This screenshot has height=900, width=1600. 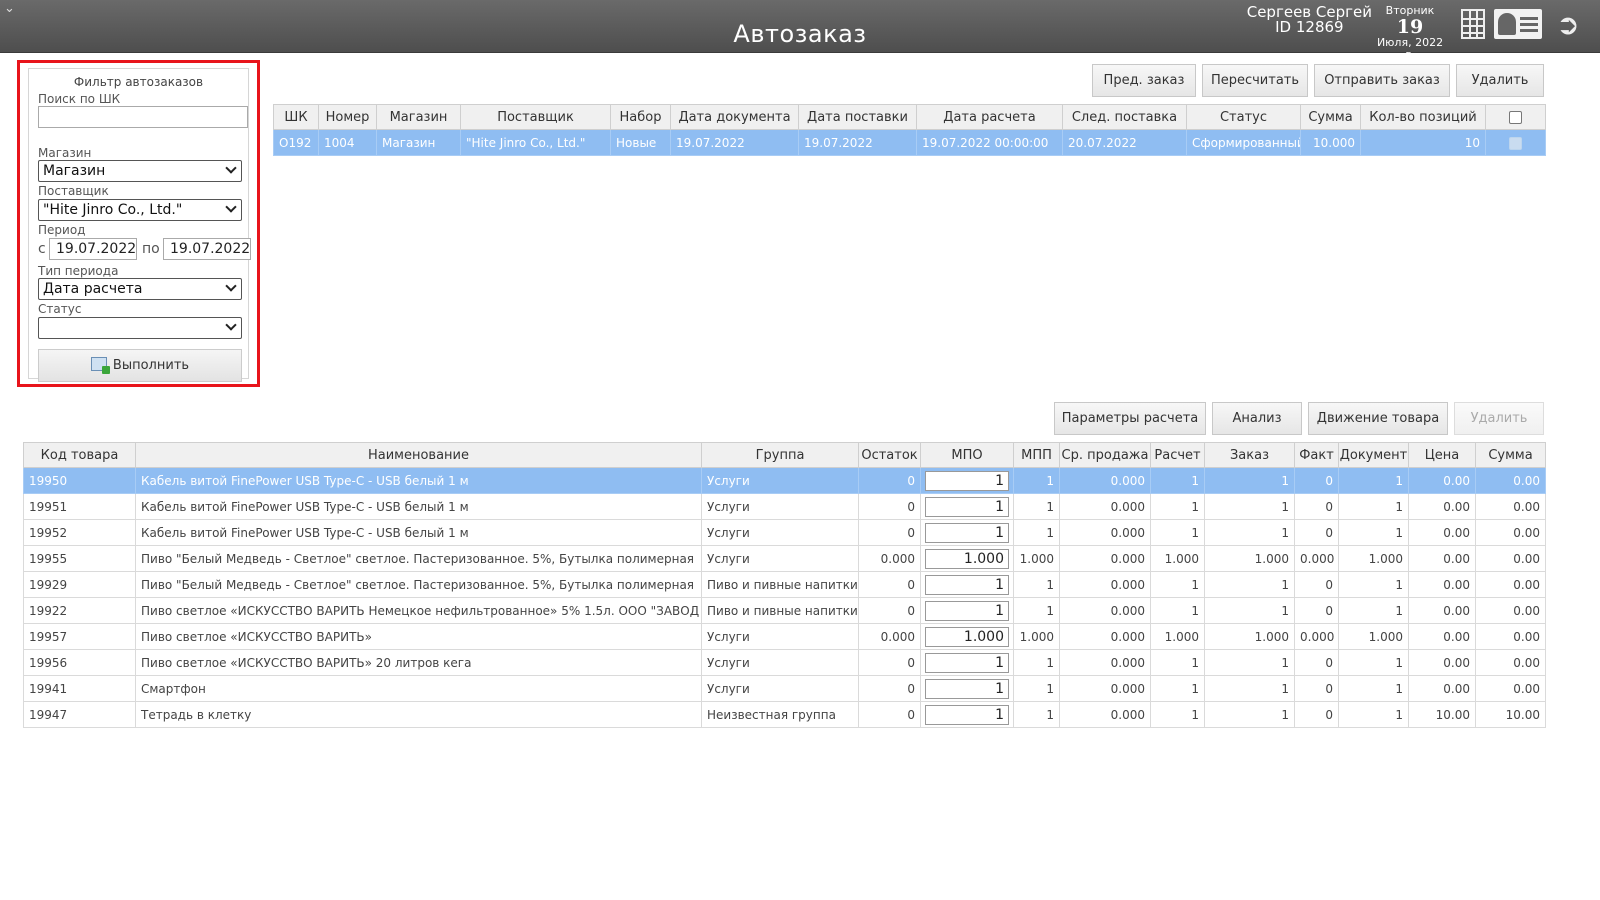 What do you see at coordinates (1378, 418) in the screenshot?
I see `goods-movement-button: Движение товара` at bounding box center [1378, 418].